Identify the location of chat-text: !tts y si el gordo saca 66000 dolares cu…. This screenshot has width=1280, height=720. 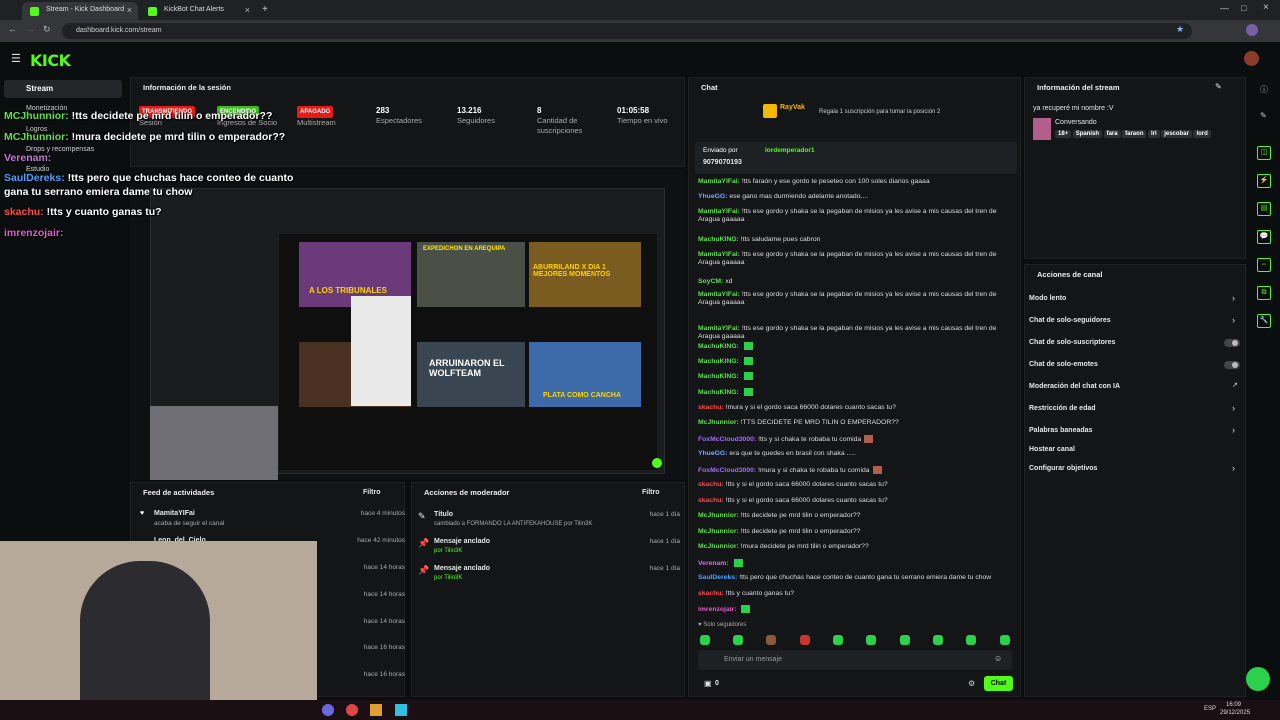
(806, 484).